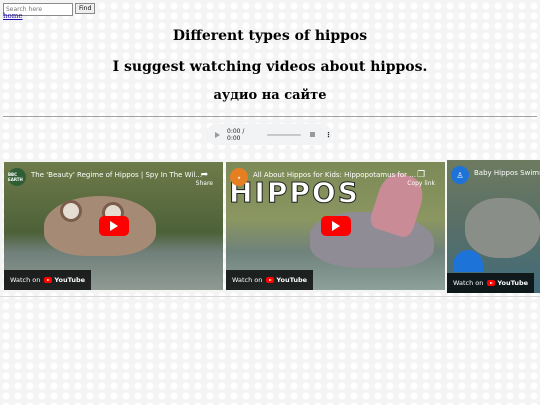 This screenshot has height=405, width=540. Describe the element at coordinates (85, 8) in the screenshot. I see `find-button: Find` at that location.